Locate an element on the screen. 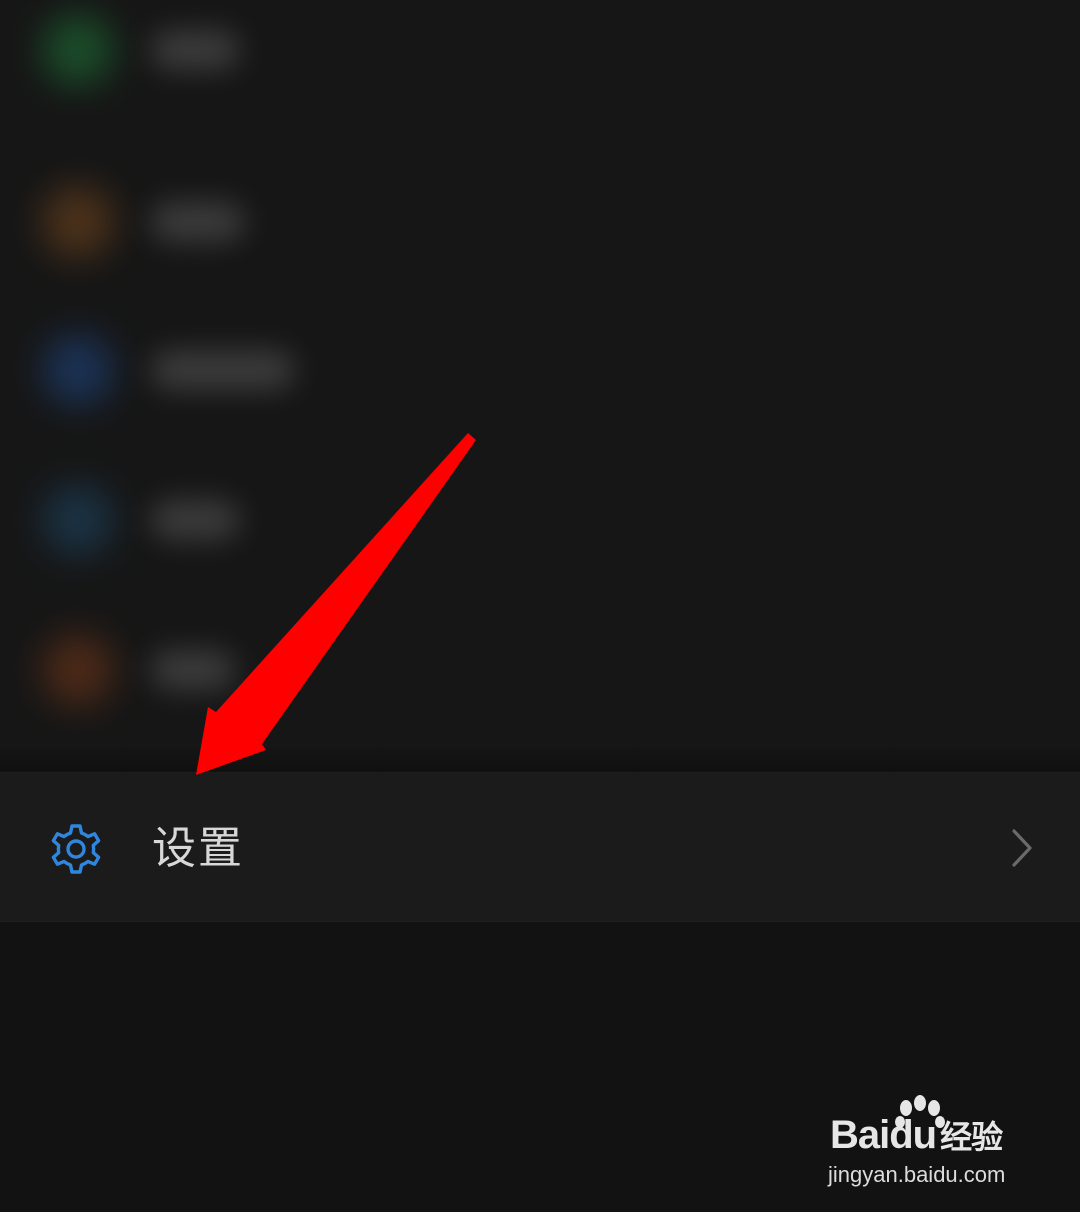  gear-icon is located at coordinates (76, 849).